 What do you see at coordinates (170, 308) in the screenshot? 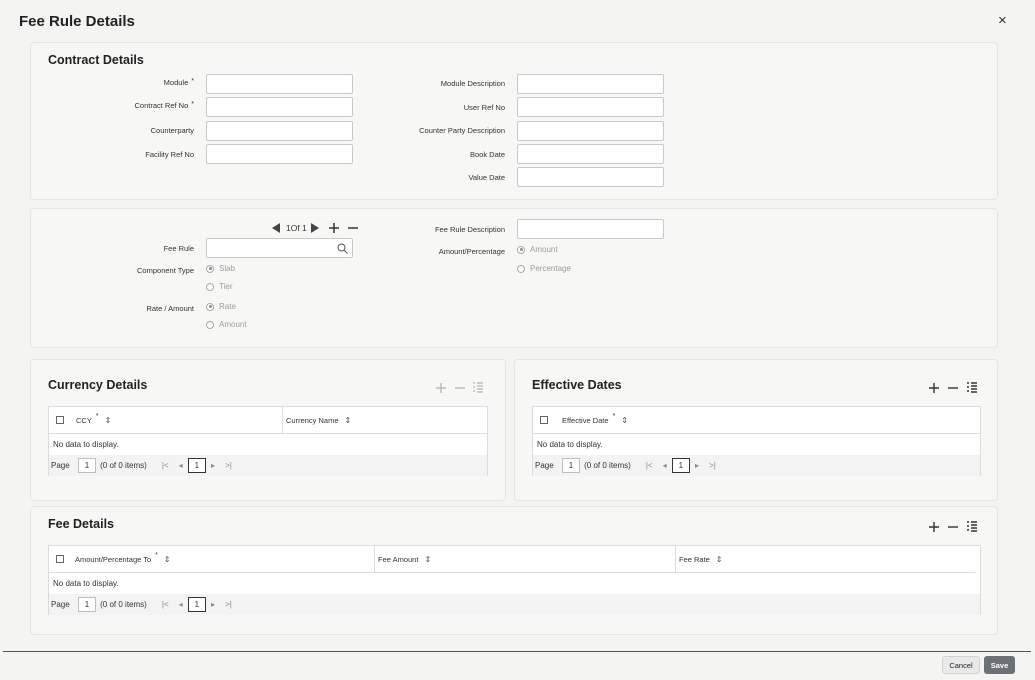
I see `rate-amount-label: Rate / Amount` at bounding box center [170, 308].